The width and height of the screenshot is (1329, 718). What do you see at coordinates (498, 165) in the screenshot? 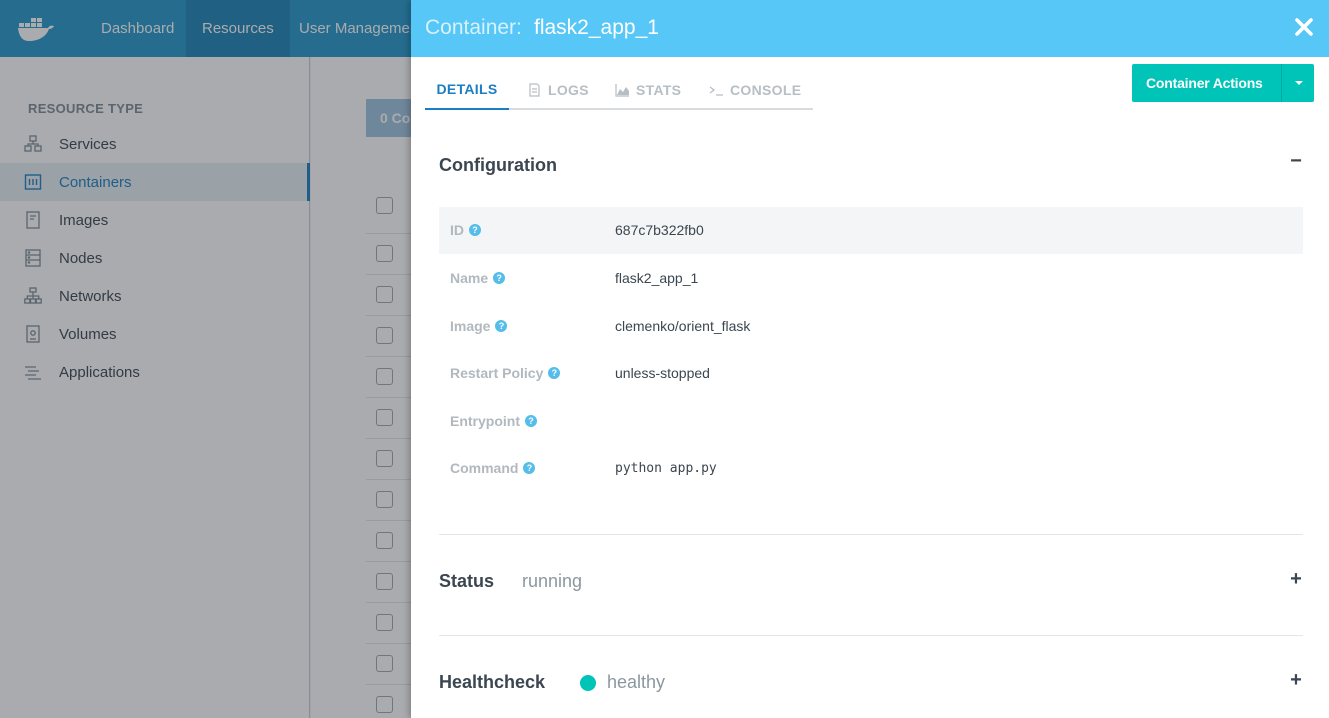
I see `configuration-title: Configuration` at bounding box center [498, 165].